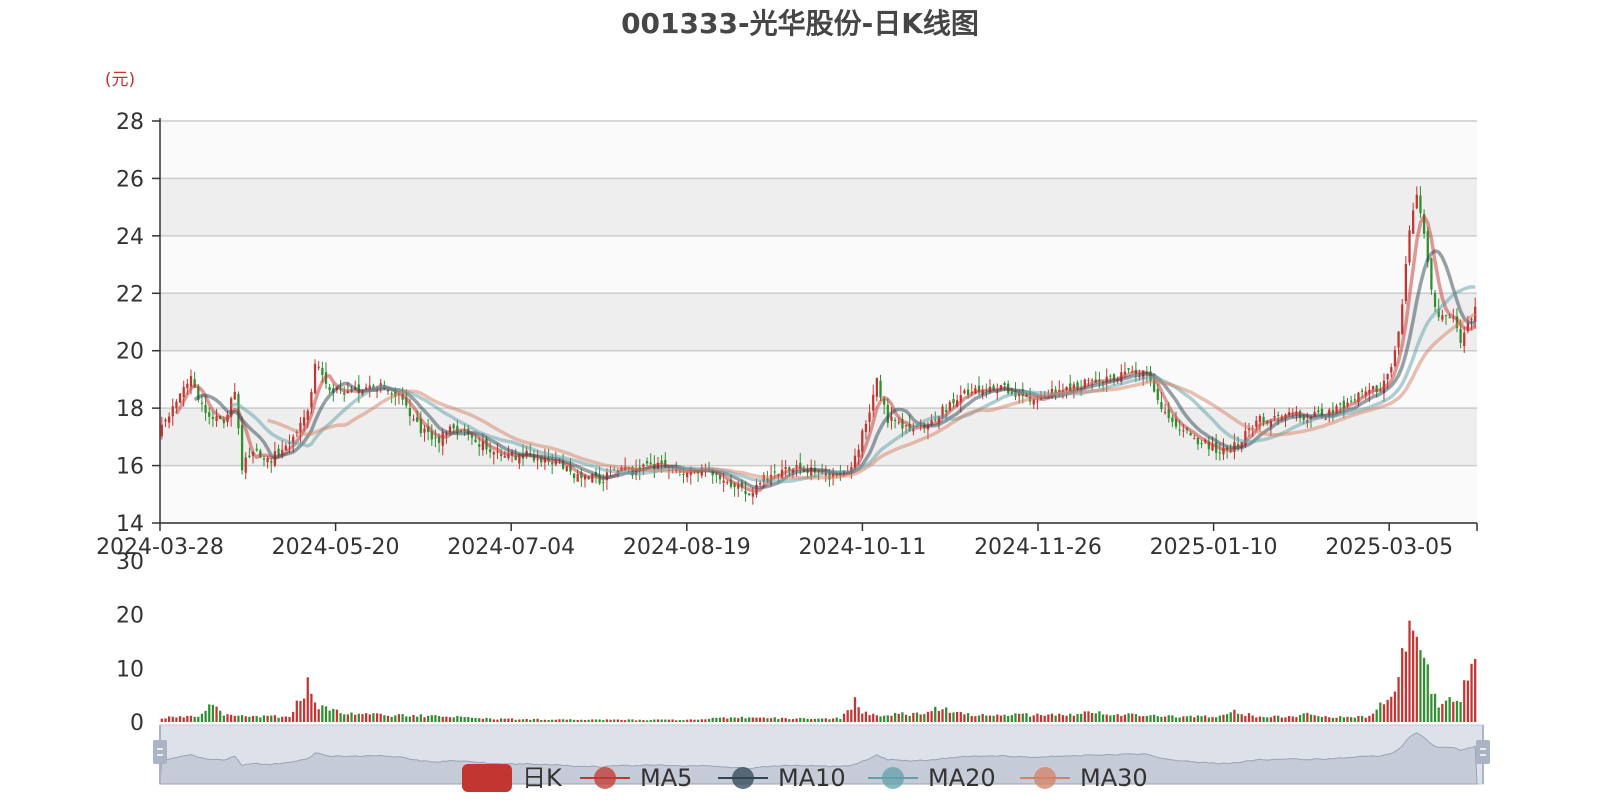  I want to click on volume-y-tick-label: 30, so click(130, 562).